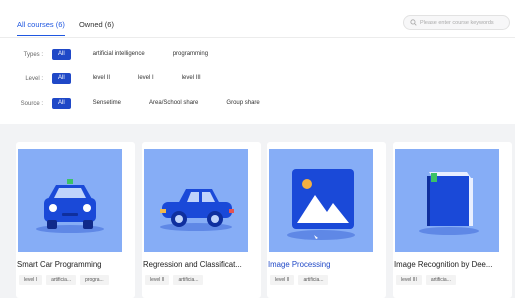 This screenshot has width=515, height=298. What do you see at coordinates (101, 78) in the screenshot?
I see `filter-level-ii: level II` at bounding box center [101, 78].